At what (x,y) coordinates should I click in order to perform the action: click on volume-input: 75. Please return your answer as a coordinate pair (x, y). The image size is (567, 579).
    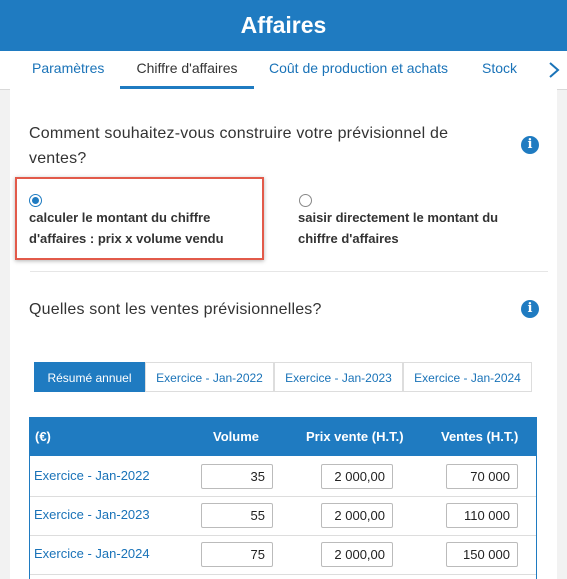
    Looking at the image, I should click on (237, 554).